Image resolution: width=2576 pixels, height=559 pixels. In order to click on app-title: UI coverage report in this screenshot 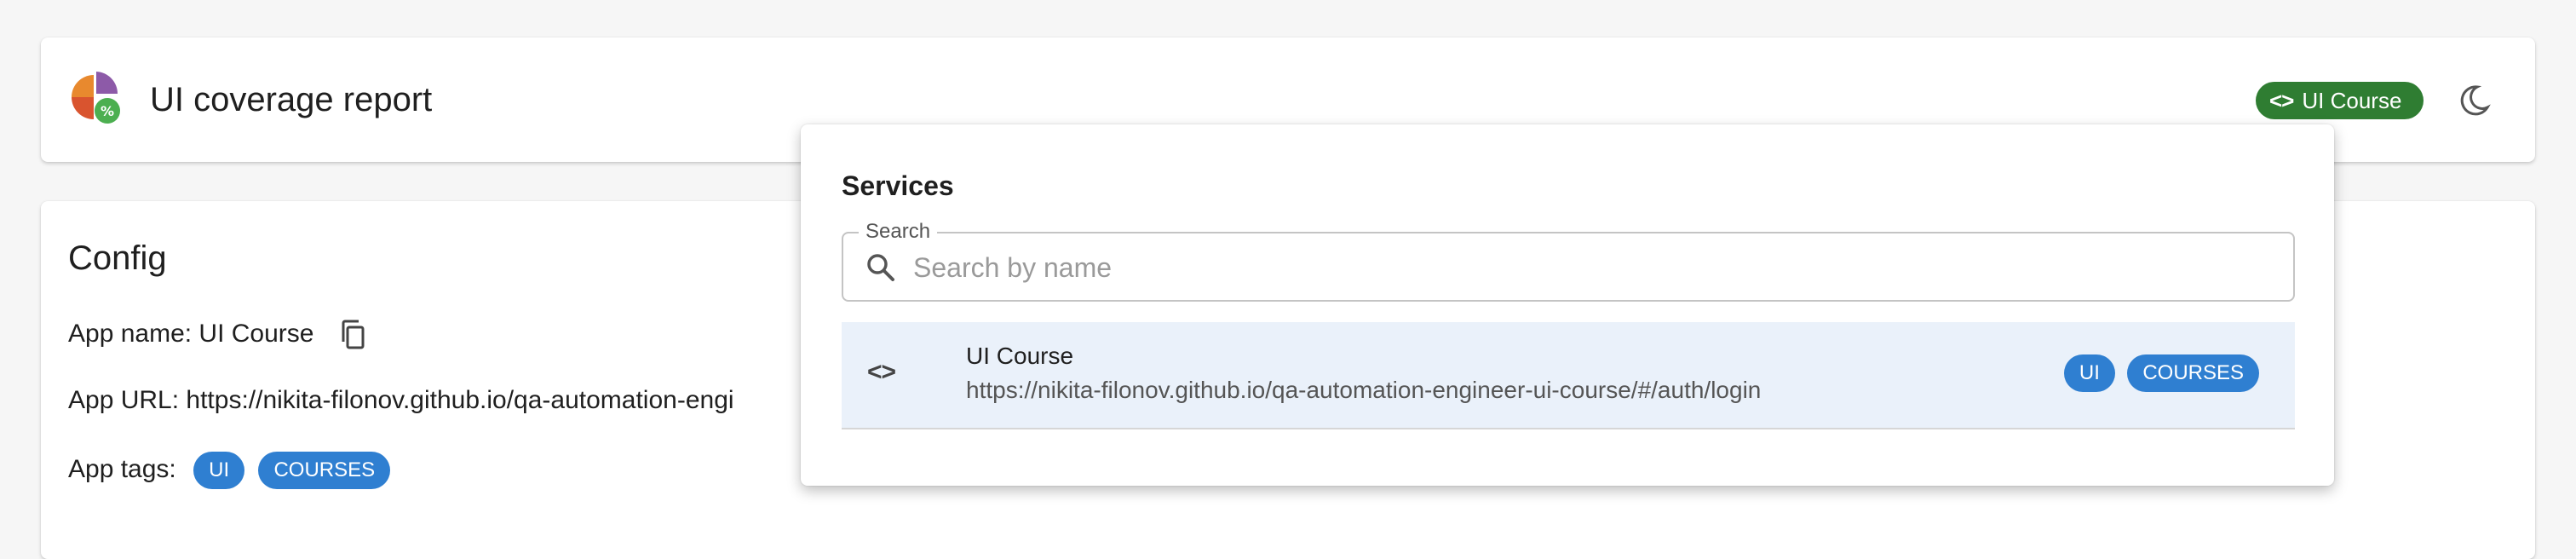, I will do `click(291, 99)`.